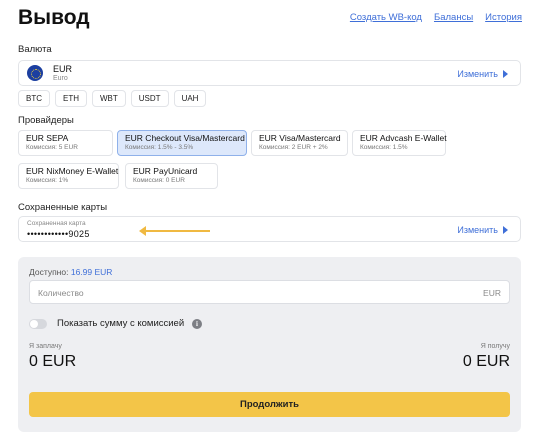  Describe the element at coordinates (492, 293) in the screenshot. I see `amount-currency: EUR` at that location.